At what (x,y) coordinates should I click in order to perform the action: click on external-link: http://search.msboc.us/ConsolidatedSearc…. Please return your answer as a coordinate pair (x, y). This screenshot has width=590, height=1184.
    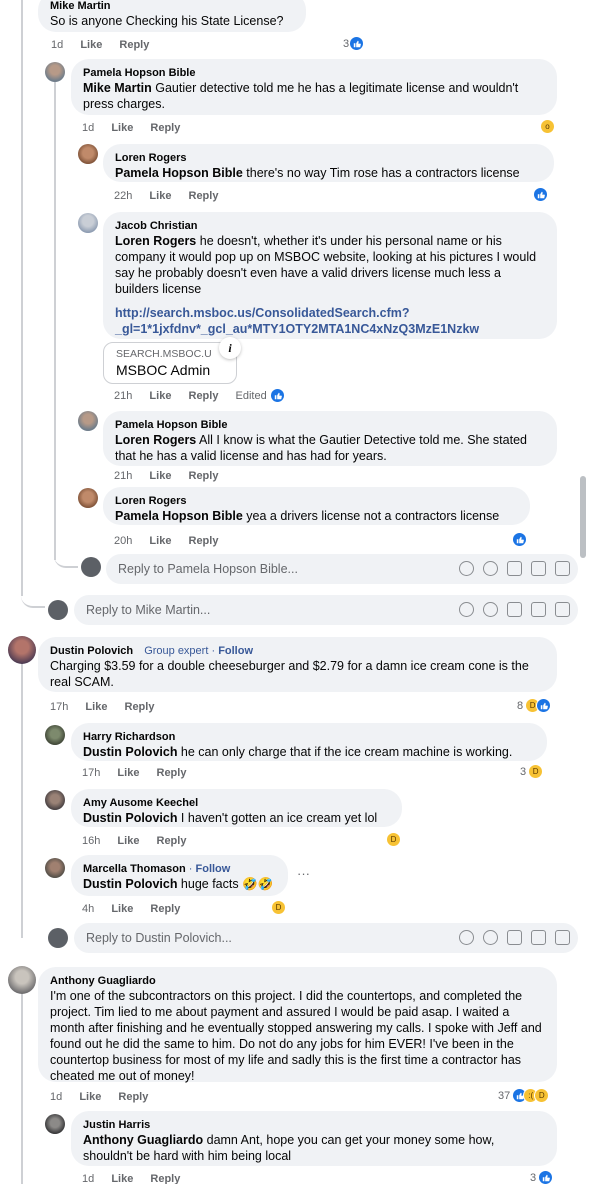
    Looking at the image, I should click on (330, 313).